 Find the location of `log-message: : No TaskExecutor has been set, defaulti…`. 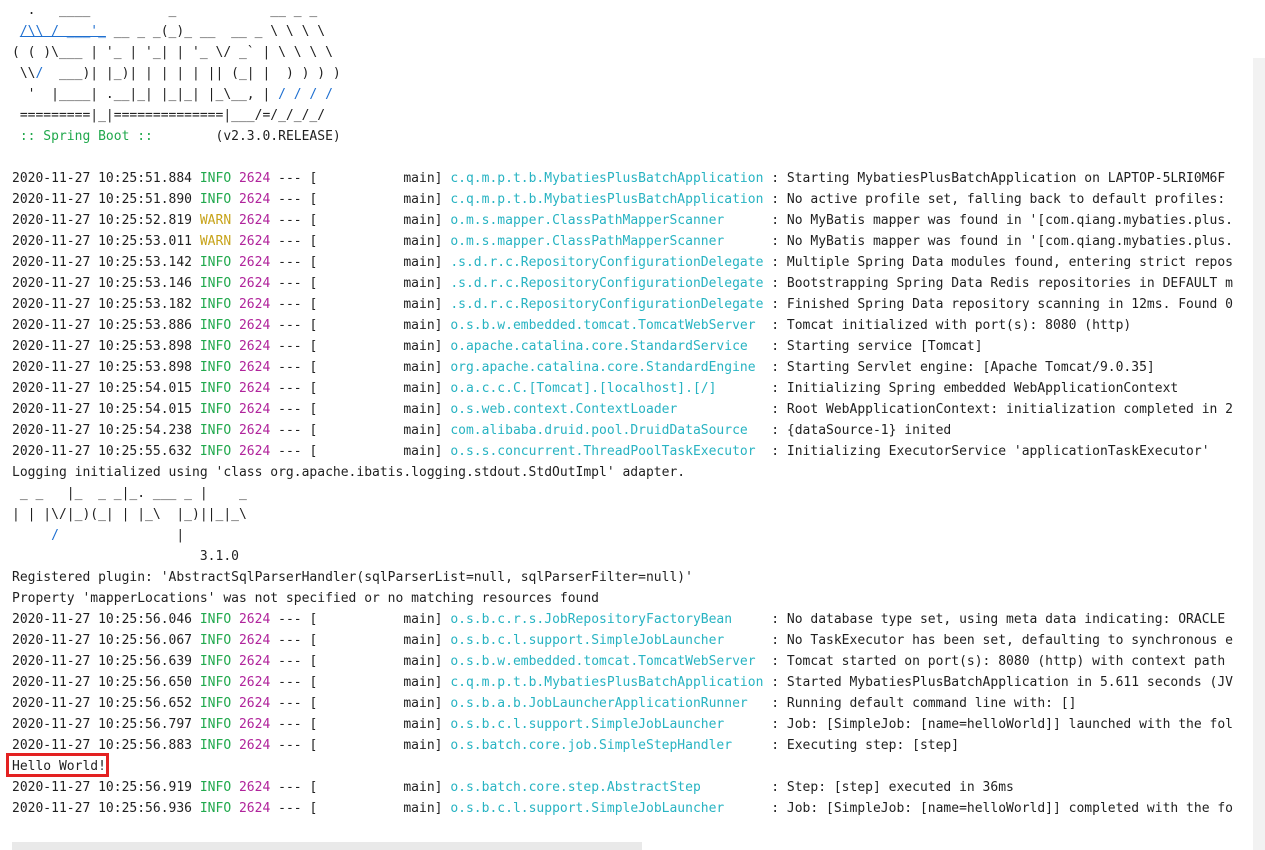

log-message: : No TaskExecutor has been set, defaulti… is located at coordinates (1002, 640).